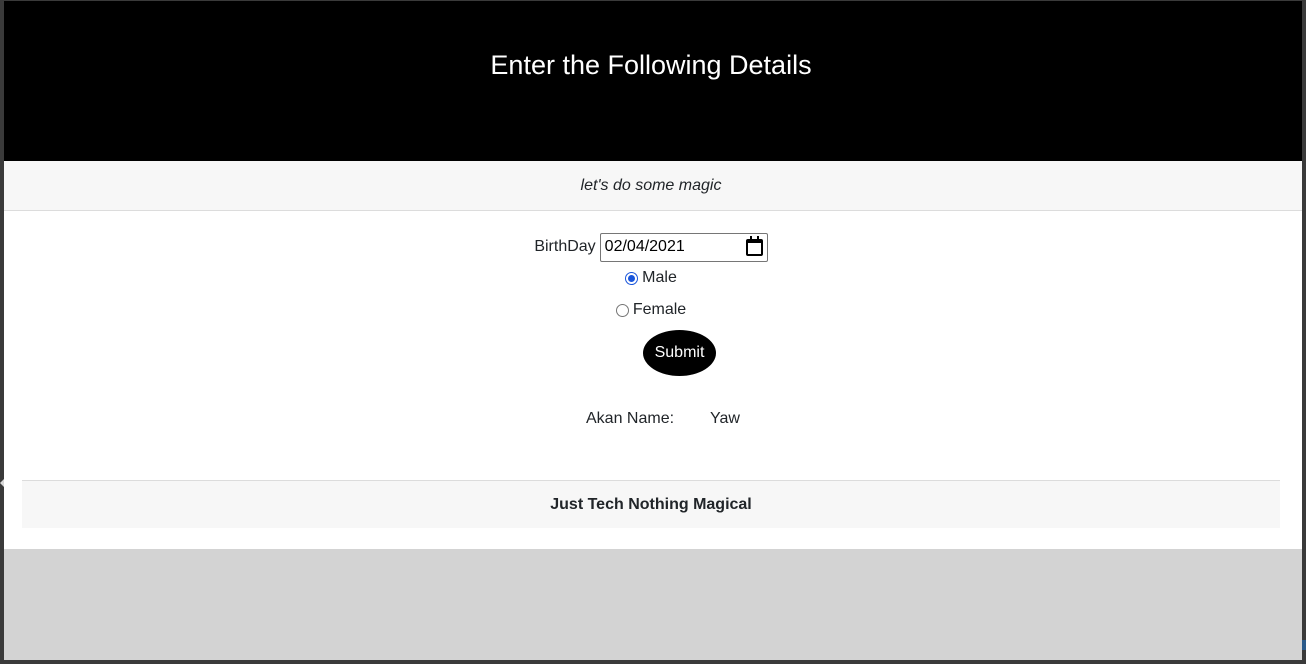 This screenshot has width=1306, height=664. Describe the element at coordinates (1304, 645) in the screenshot. I see `window-edge-marker` at that location.